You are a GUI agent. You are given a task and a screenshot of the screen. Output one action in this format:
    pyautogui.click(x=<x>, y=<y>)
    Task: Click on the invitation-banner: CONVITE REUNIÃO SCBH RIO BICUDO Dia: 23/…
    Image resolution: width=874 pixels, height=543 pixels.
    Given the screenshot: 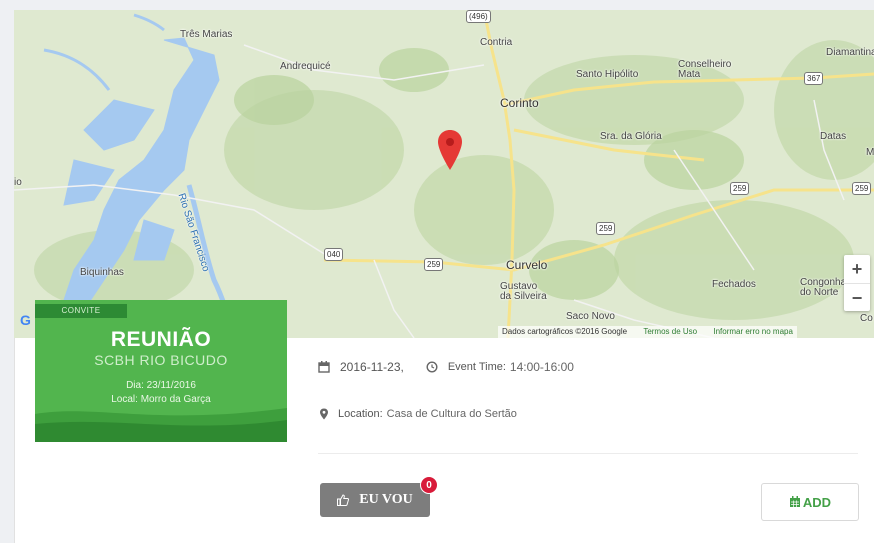 What is the action you would take?
    pyautogui.click(x=161, y=371)
    